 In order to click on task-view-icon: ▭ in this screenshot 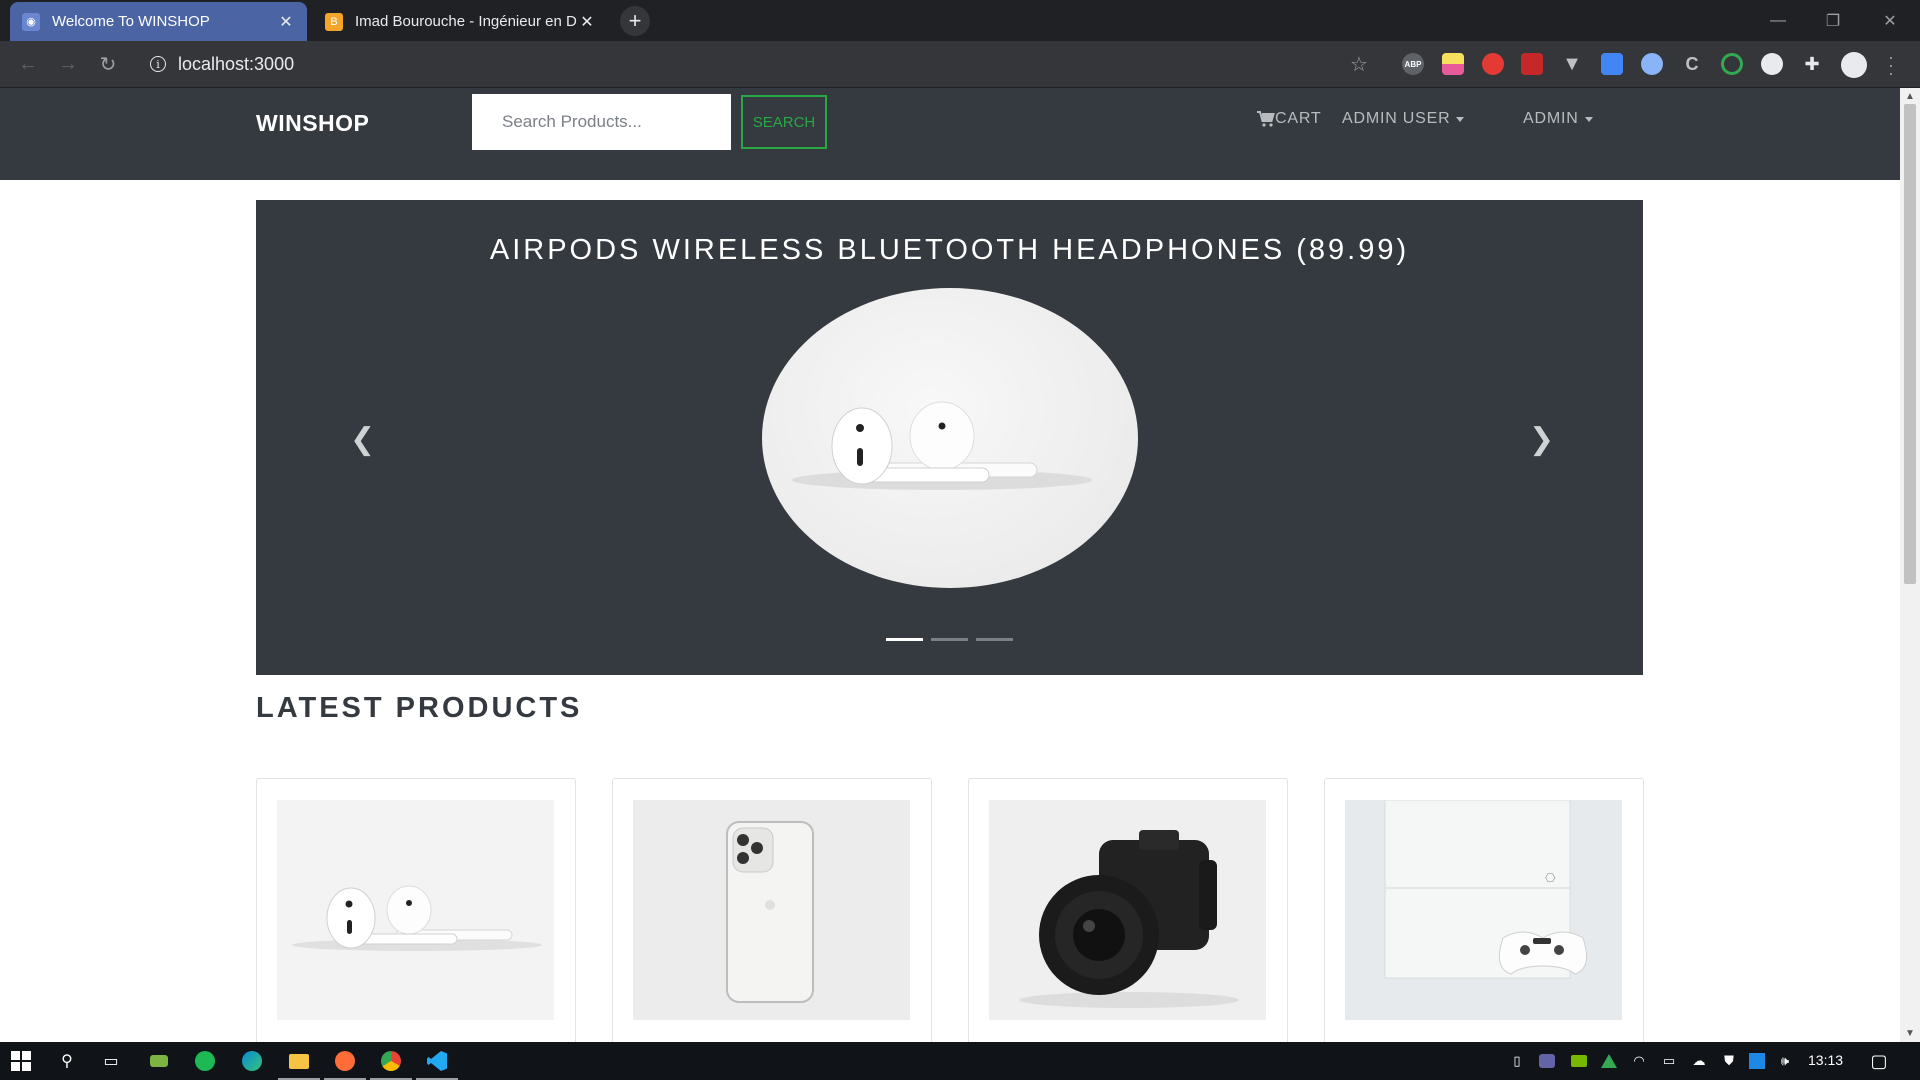, I will do `click(111, 1061)`.